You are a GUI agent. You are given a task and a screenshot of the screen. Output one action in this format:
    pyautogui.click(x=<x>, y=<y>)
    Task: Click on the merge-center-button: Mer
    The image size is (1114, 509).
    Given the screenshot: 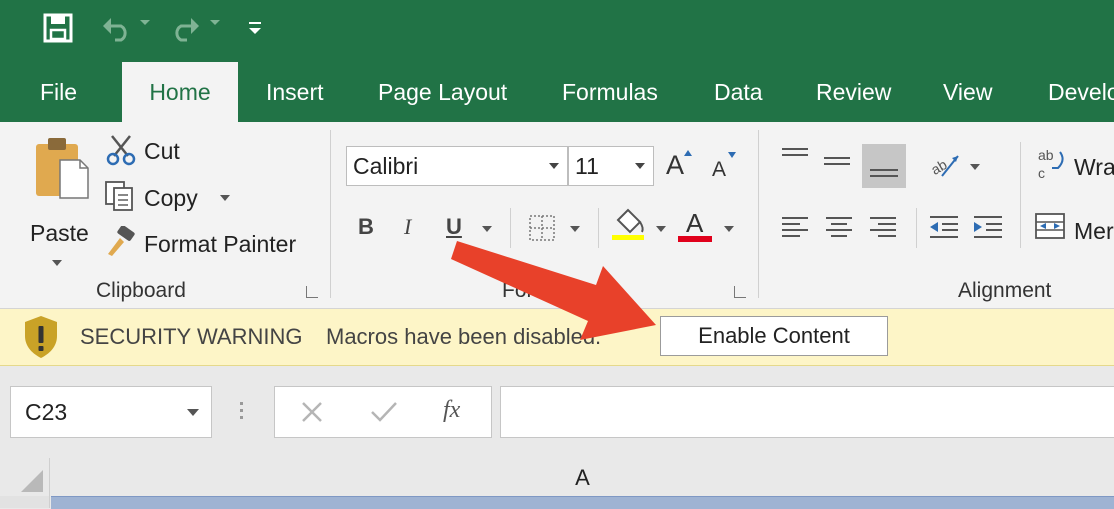 What is the action you would take?
    pyautogui.click(x=1074, y=230)
    